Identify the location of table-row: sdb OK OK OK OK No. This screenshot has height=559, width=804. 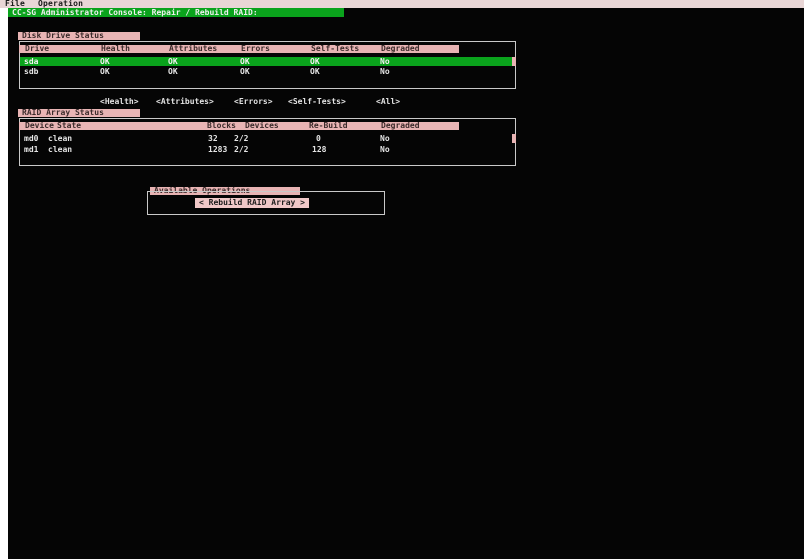
(266, 71).